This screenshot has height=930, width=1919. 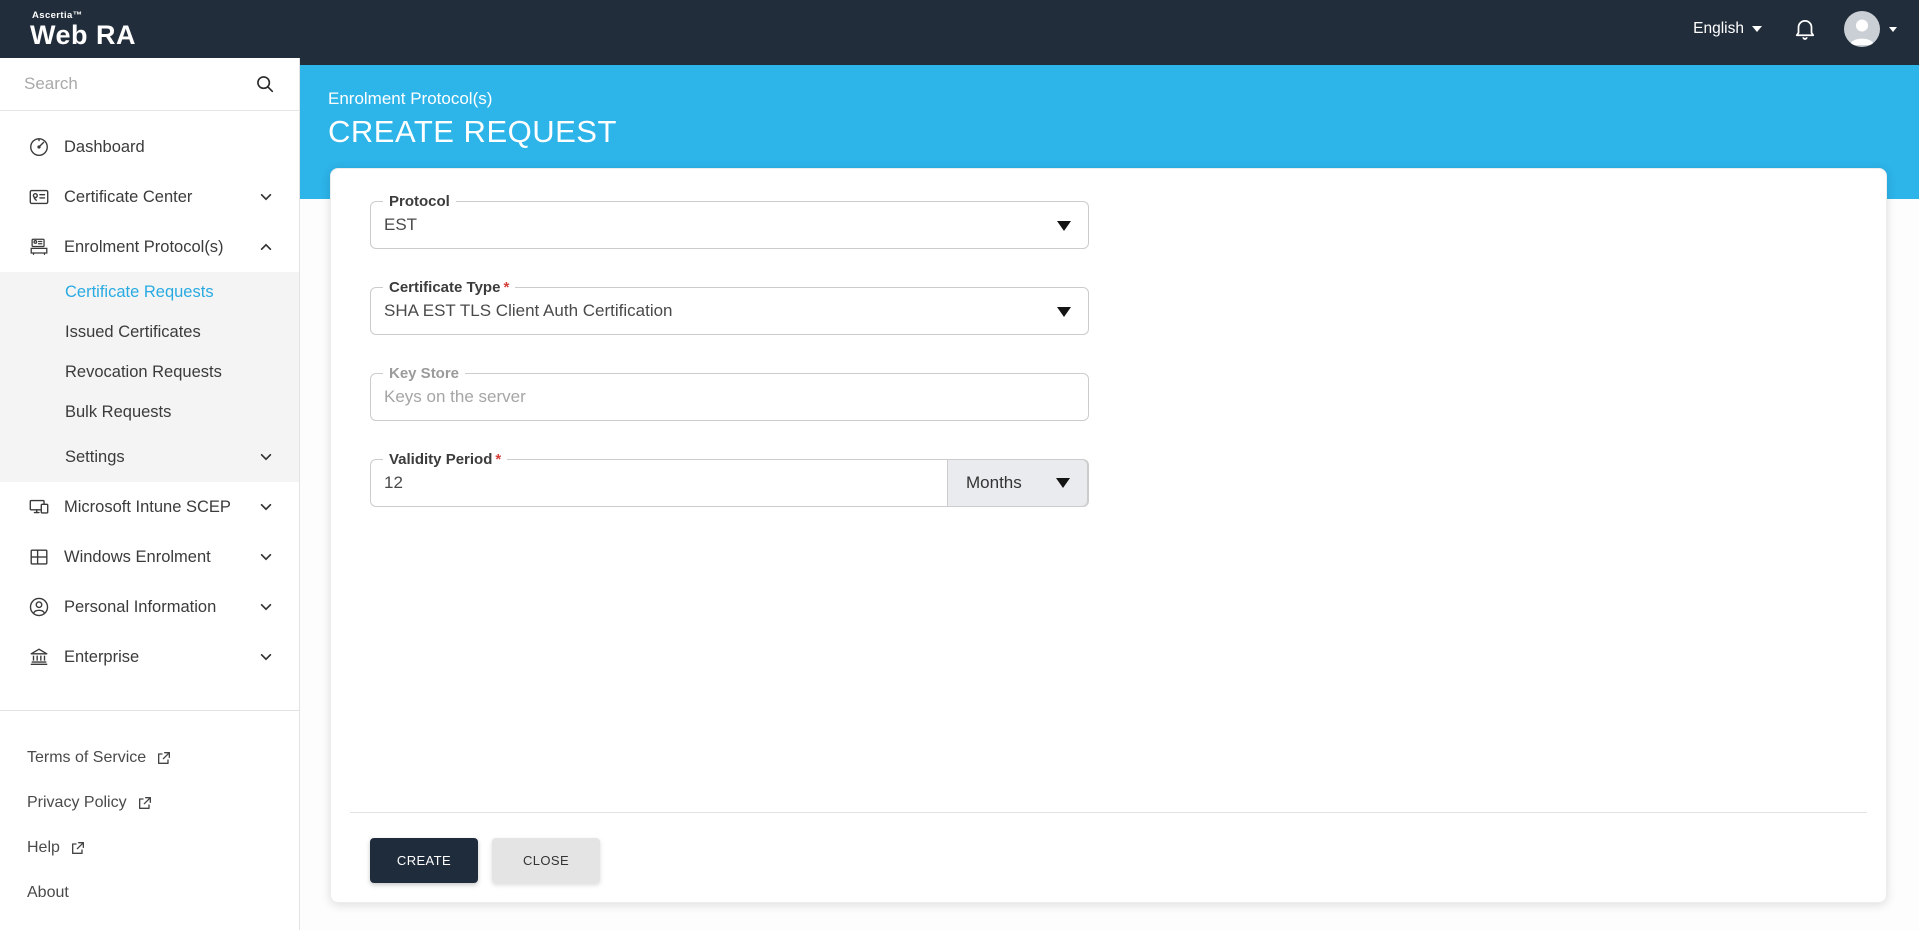 I want to click on field-label: Protocol, so click(x=419, y=202).